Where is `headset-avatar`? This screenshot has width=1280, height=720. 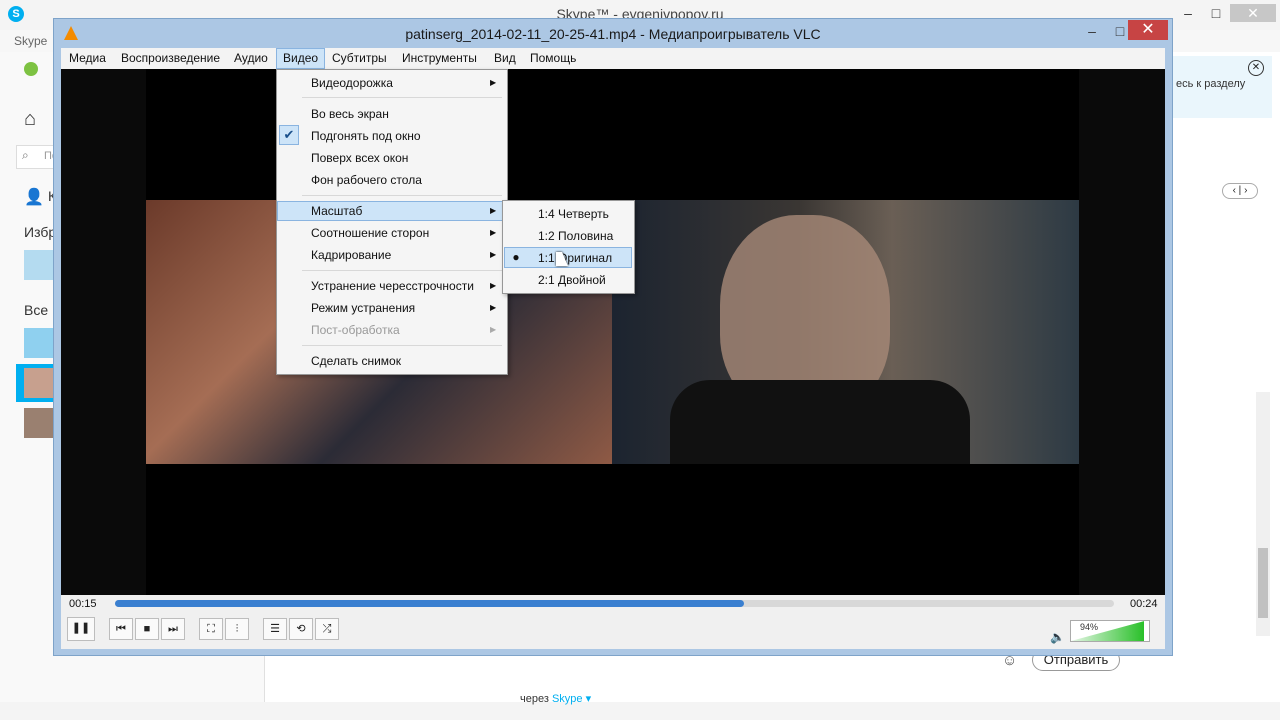
headset-avatar is located at coordinates (39, 343).